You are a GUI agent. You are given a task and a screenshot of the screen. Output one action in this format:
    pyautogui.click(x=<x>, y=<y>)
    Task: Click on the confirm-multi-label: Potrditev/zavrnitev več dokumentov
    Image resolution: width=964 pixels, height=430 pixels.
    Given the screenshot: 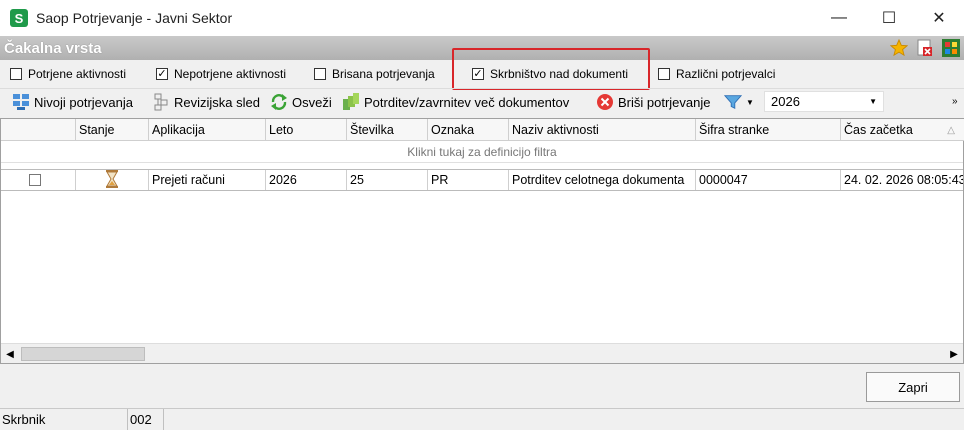 What is the action you would take?
    pyautogui.click(x=467, y=102)
    